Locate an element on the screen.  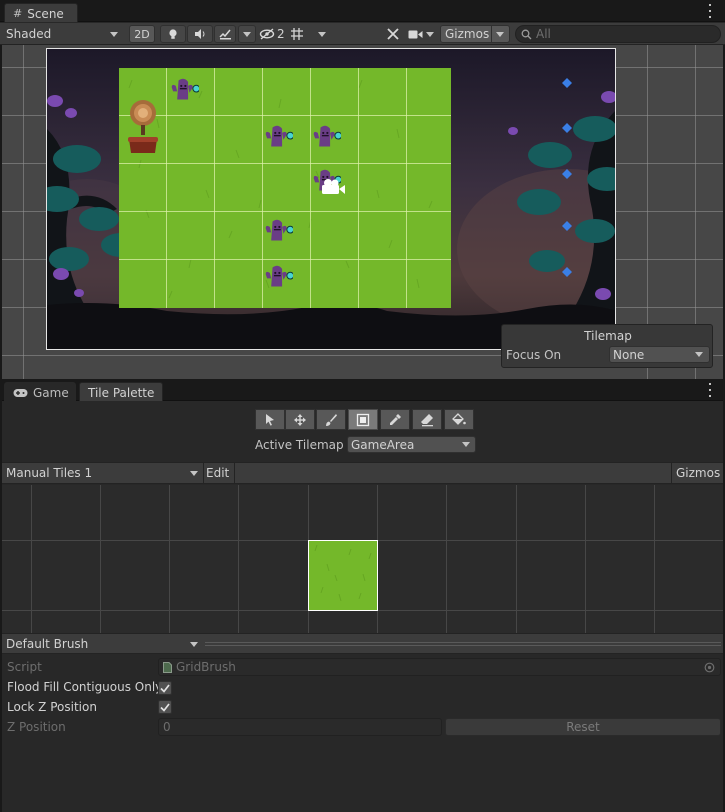
tilemap-overlay-title: Tilemap is located at coordinates (608, 336).